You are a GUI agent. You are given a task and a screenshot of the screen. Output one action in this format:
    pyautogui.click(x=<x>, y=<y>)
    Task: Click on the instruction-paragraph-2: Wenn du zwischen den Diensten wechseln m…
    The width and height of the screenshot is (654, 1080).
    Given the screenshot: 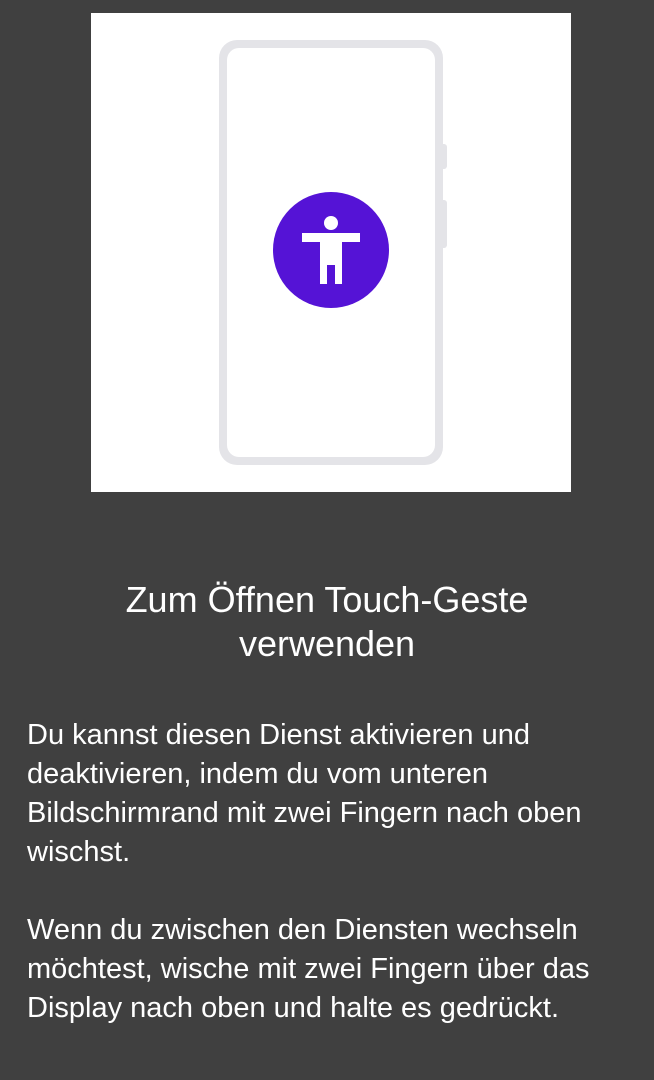 What is the action you would take?
    pyautogui.click(x=308, y=969)
    